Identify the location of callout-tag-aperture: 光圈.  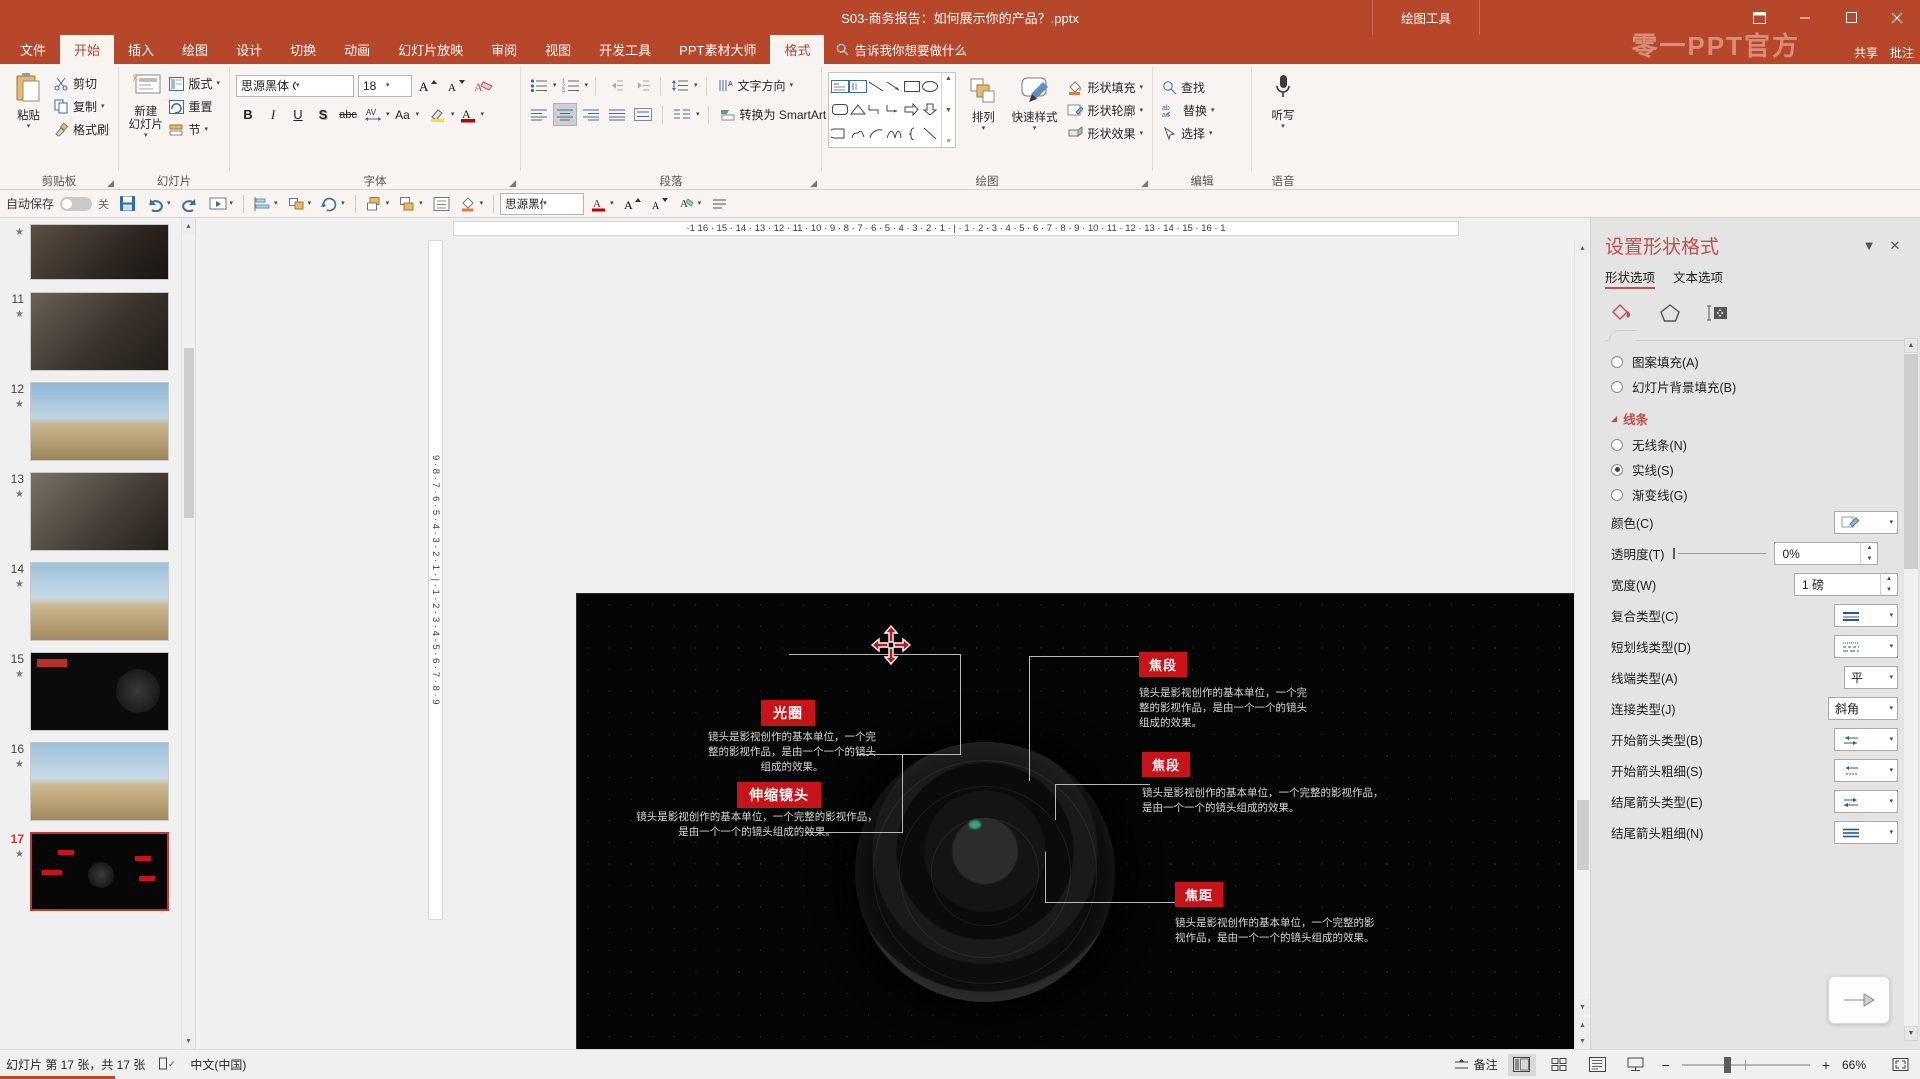
(788, 713).